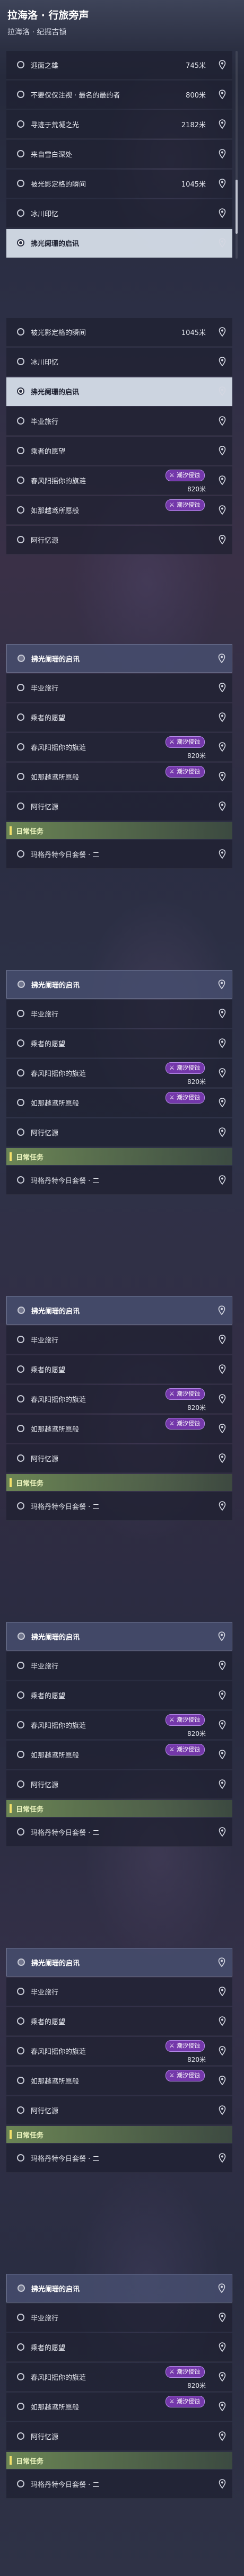 This screenshot has width=244, height=2576. I want to click on quest-row: 迎面之雄 745米, so click(119, 65).